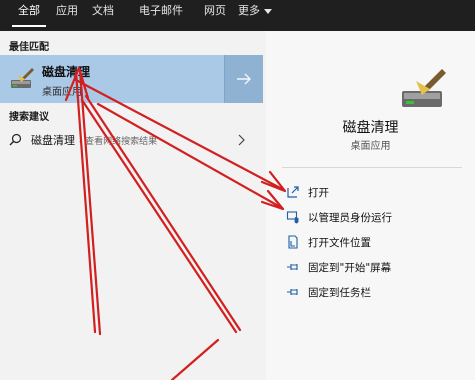 Image resolution: width=475 pixels, height=380 pixels. What do you see at coordinates (339, 243) in the screenshot?
I see `action-open-file-location-label: 打开文件位置` at bounding box center [339, 243].